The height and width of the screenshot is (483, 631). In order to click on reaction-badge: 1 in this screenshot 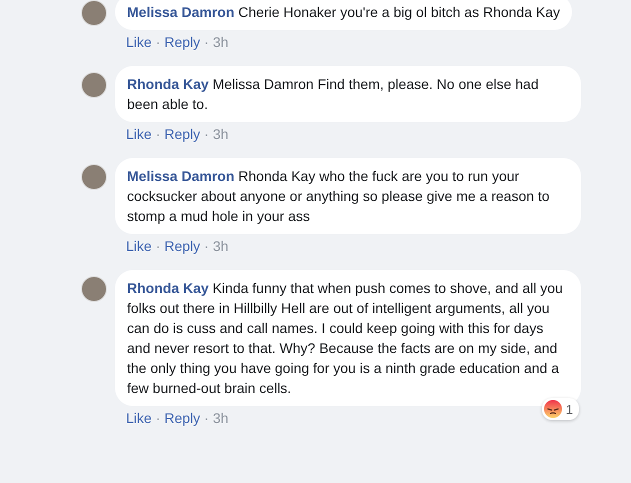, I will do `click(560, 409)`.